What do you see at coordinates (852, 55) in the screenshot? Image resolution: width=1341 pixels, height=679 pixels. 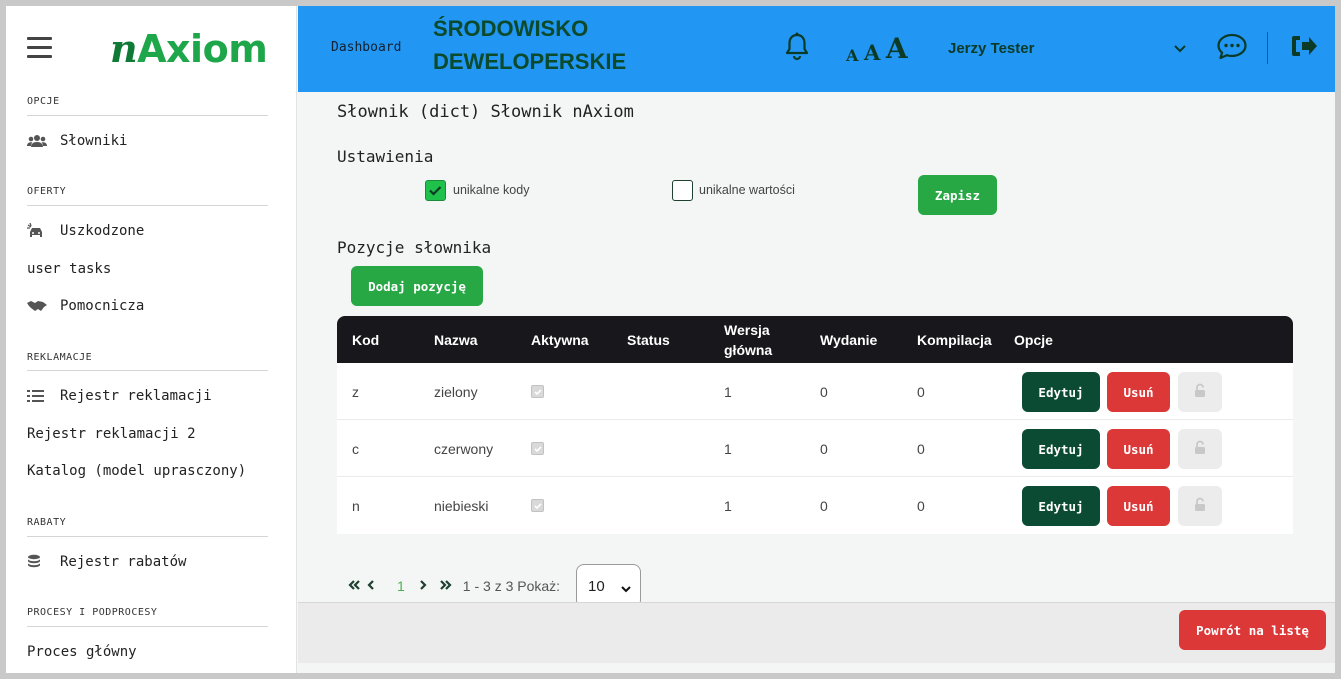 I see `font-small-button: A` at bounding box center [852, 55].